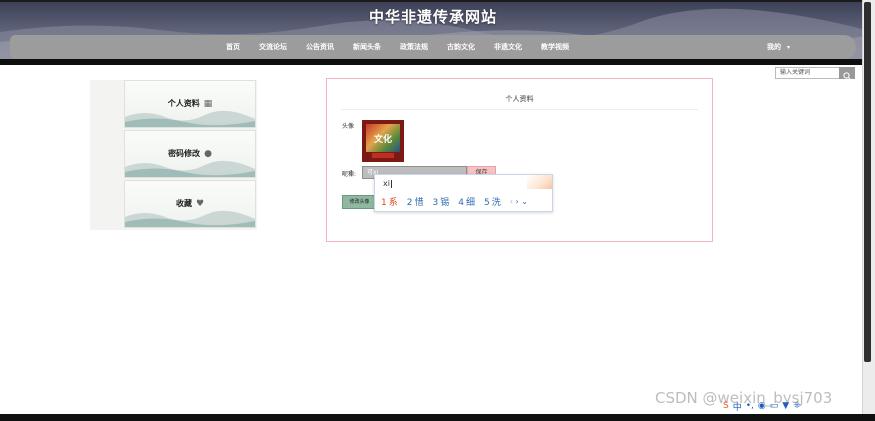 Image resolution: width=875 pixels, height=421 pixels. I want to click on profile-sidebar: 个人资料 ▦ 密码修改 ● 收藏 ♥, so click(173, 155).